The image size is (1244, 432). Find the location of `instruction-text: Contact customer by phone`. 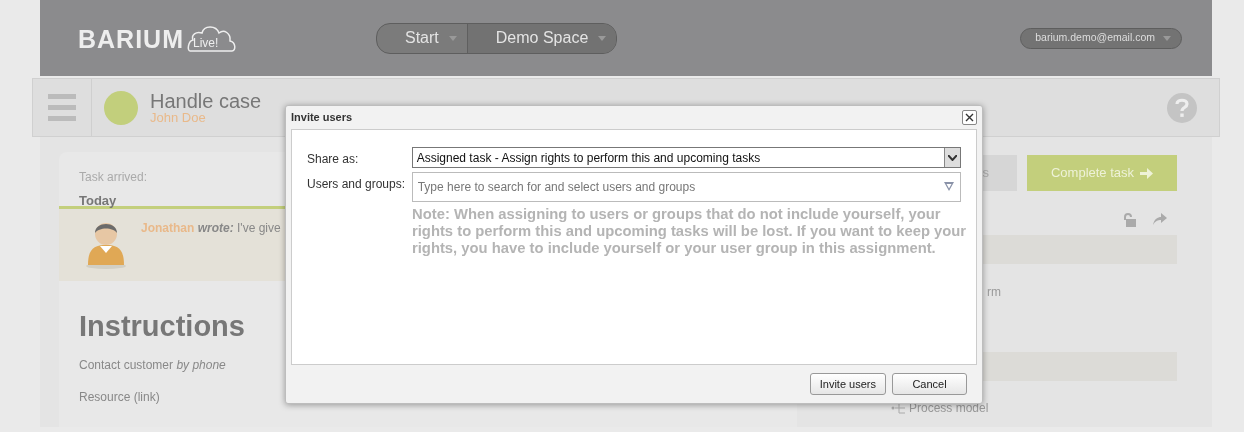

instruction-text: Contact customer by phone is located at coordinates (153, 365).